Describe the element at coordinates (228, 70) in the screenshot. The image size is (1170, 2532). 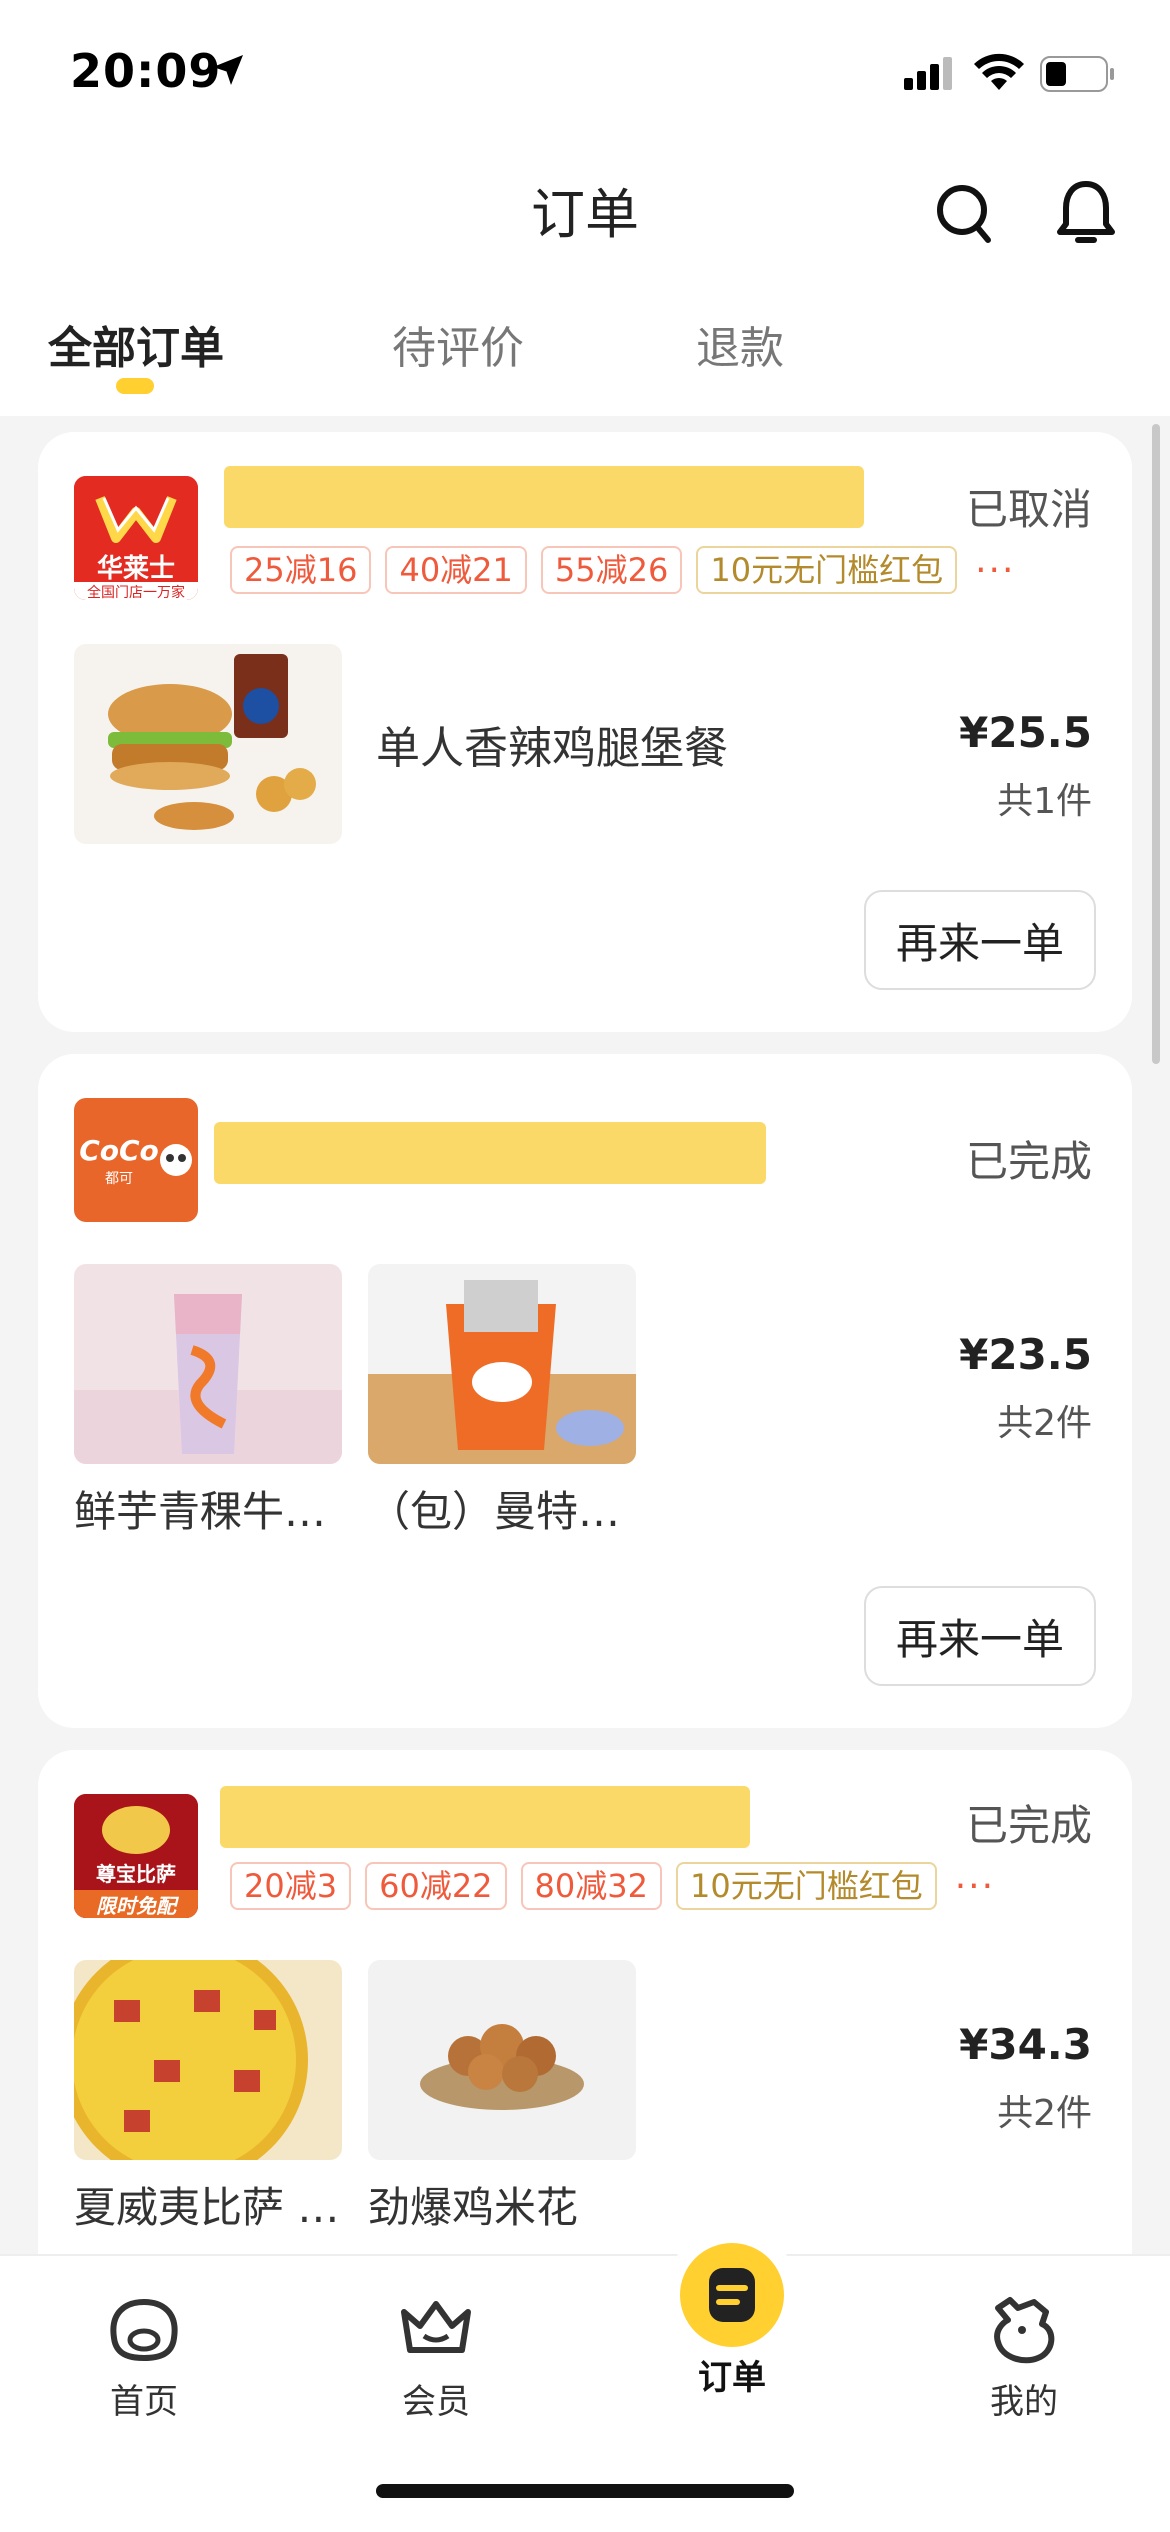
I see `location-arrow-icon` at that location.